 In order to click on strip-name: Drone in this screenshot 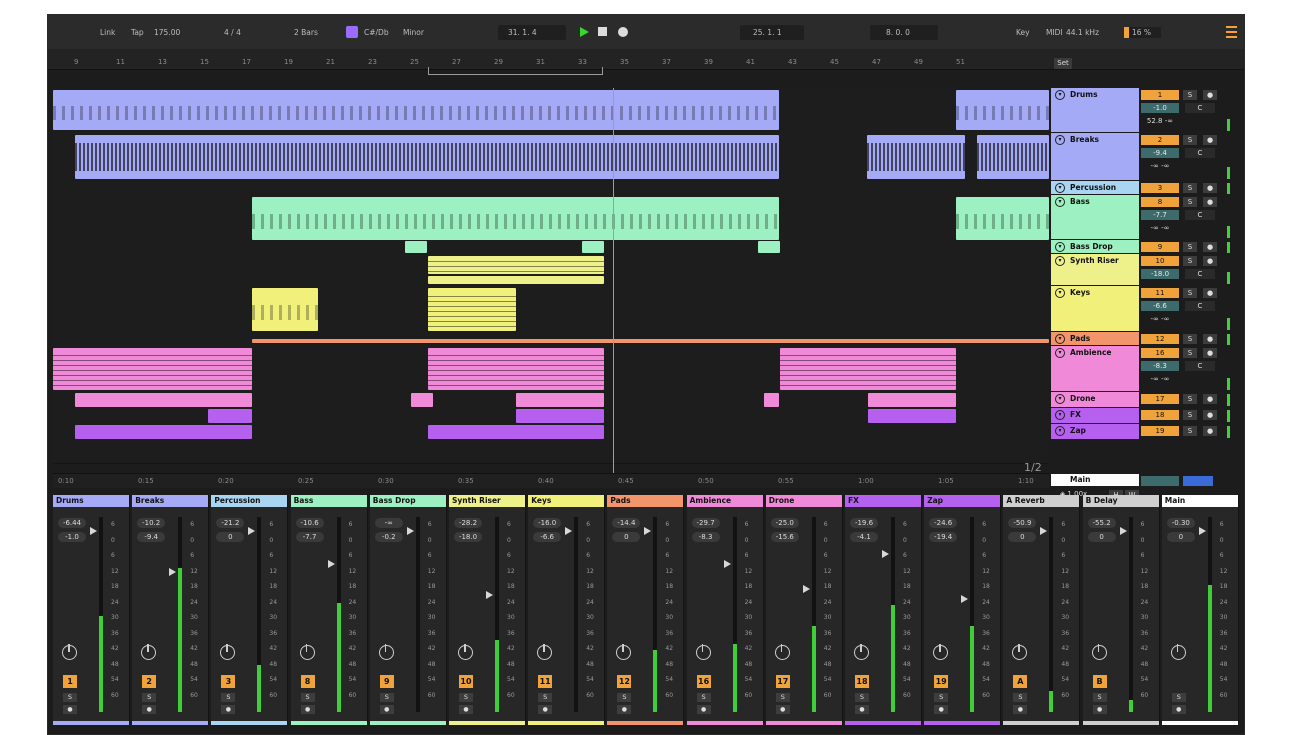, I will do `click(803, 501)`.